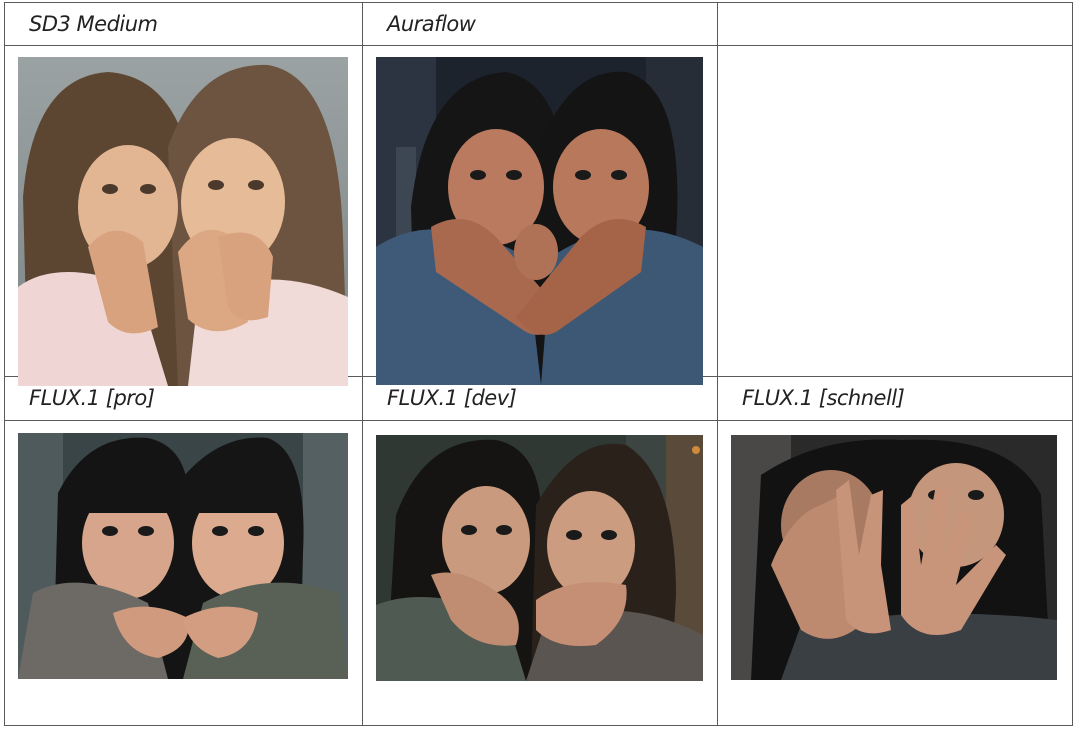 This screenshot has width=1080, height=735. Describe the element at coordinates (183, 24) in the screenshot. I see `header-sd3-medium: SD3 Medium` at that location.